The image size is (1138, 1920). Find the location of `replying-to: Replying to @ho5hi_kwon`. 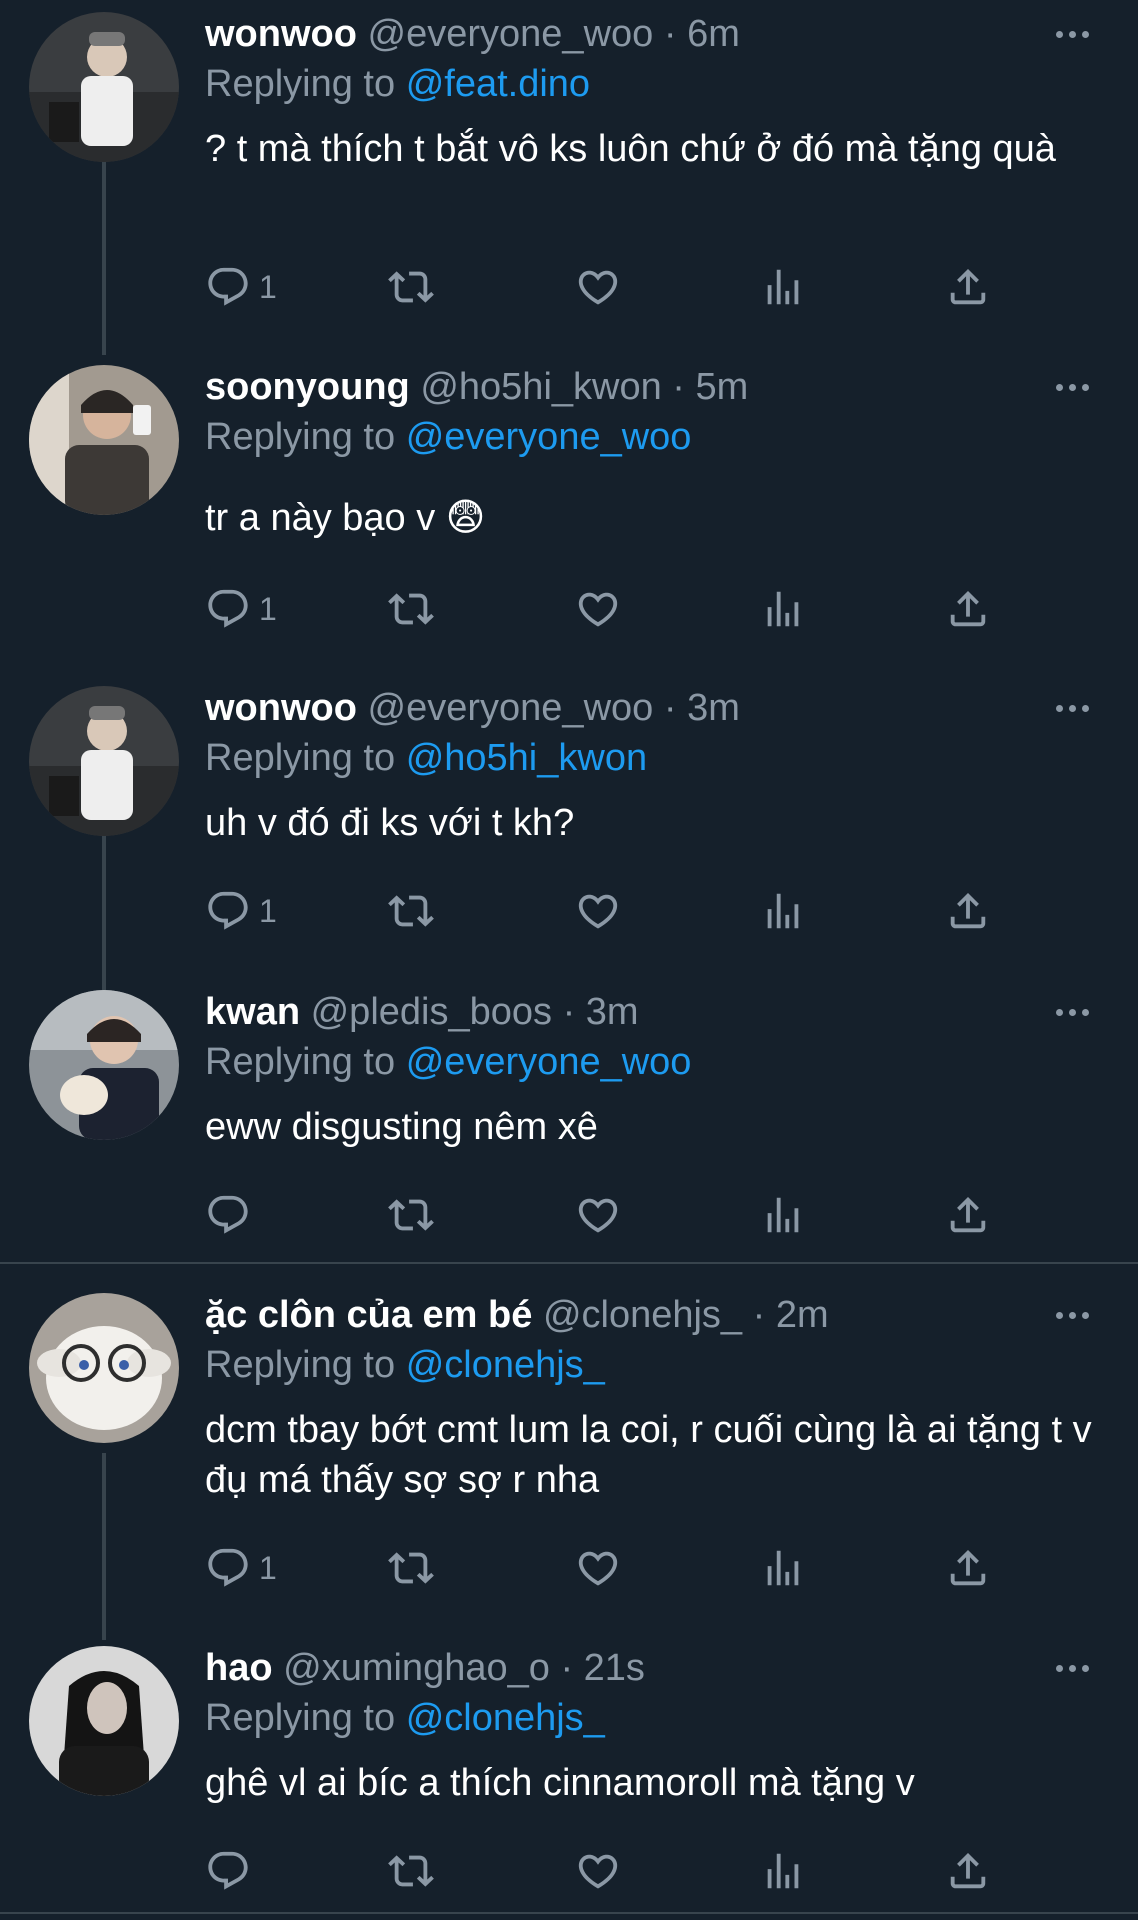

replying-to: Replying to @ho5hi_kwon is located at coordinates (426, 758).